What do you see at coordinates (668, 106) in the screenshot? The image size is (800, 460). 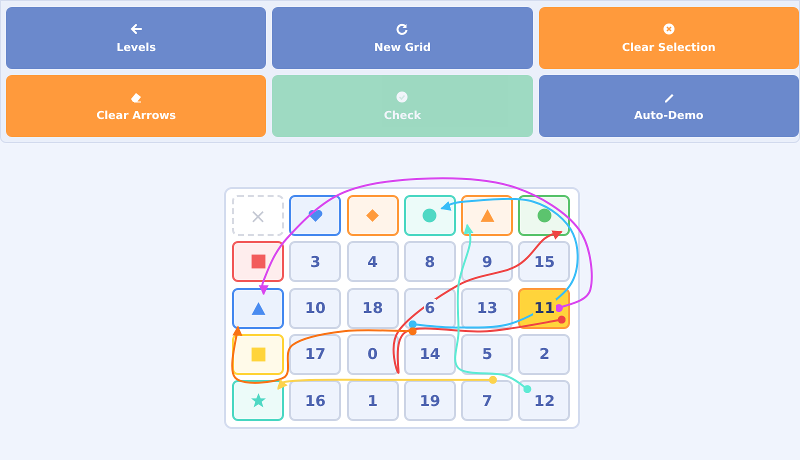 I see `toolbar-button: Auto-Demo` at bounding box center [668, 106].